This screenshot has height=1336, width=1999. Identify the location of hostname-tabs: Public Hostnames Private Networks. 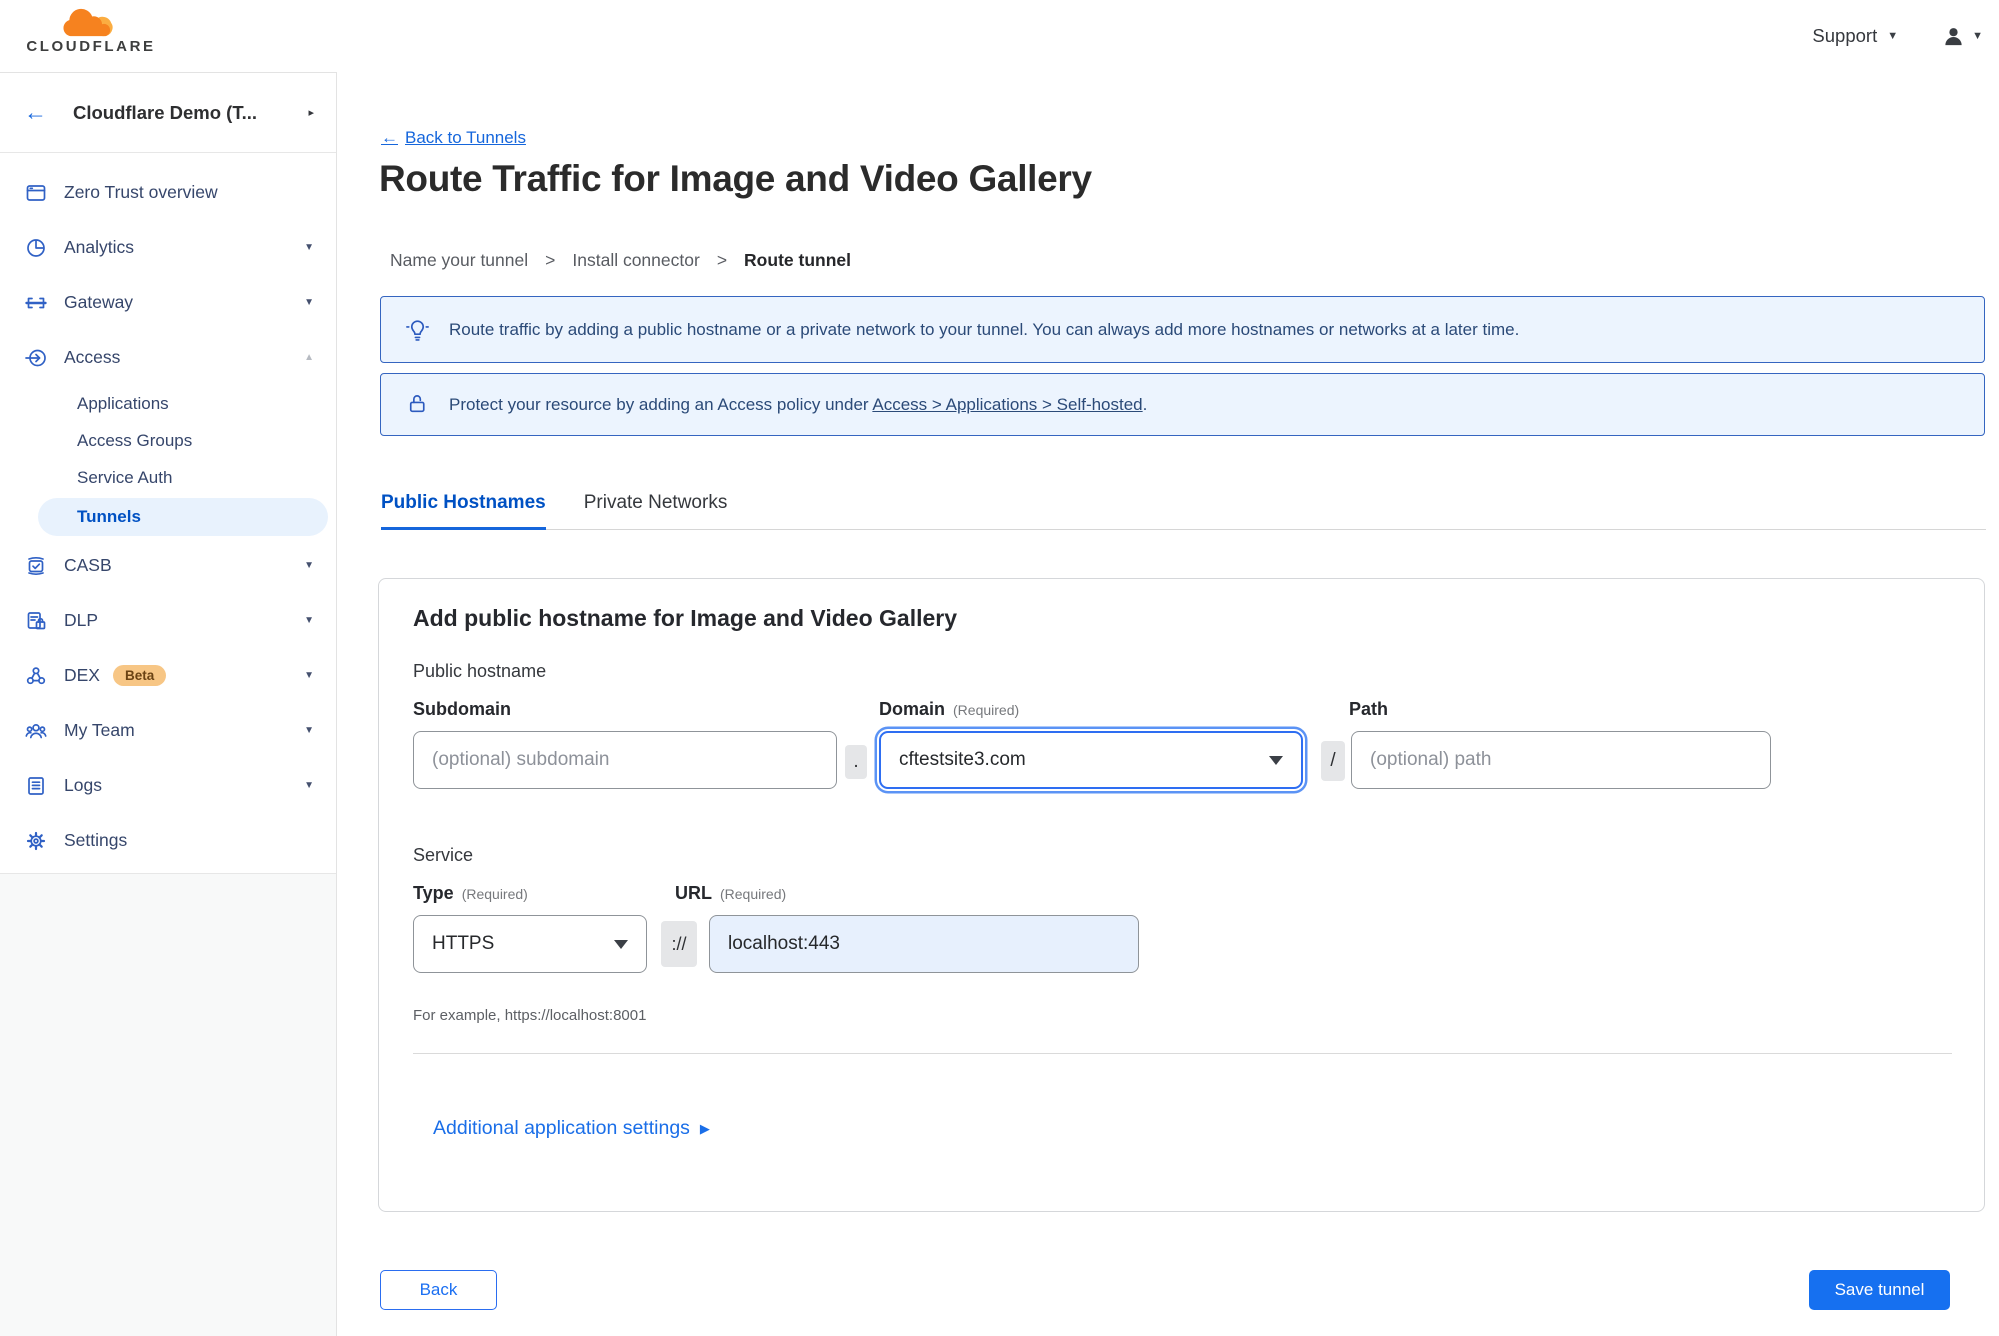
(1183, 511).